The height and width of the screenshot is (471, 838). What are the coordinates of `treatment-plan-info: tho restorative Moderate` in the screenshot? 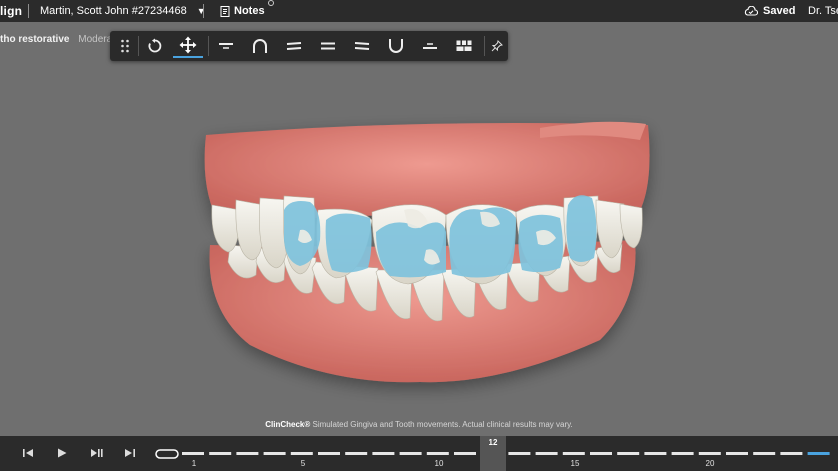 It's located at (60, 39).